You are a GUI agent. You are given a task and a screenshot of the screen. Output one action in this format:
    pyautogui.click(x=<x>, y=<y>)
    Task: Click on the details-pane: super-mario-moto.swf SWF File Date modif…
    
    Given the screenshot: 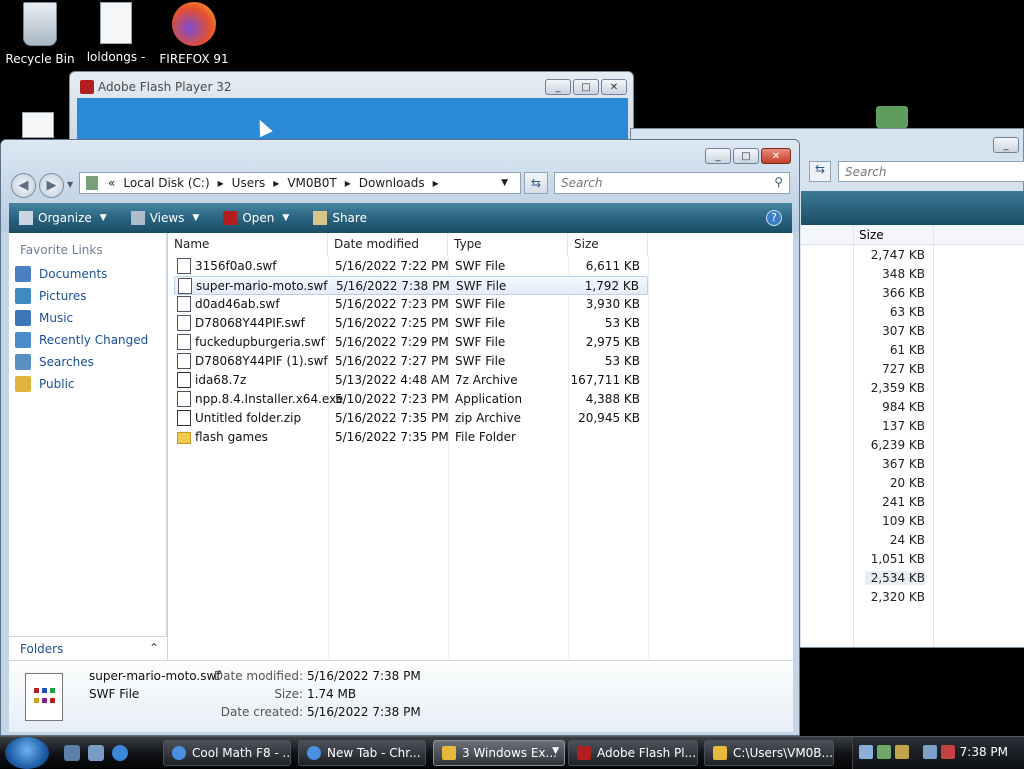 What is the action you would take?
    pyautogui.click(x=401, y=696)
    